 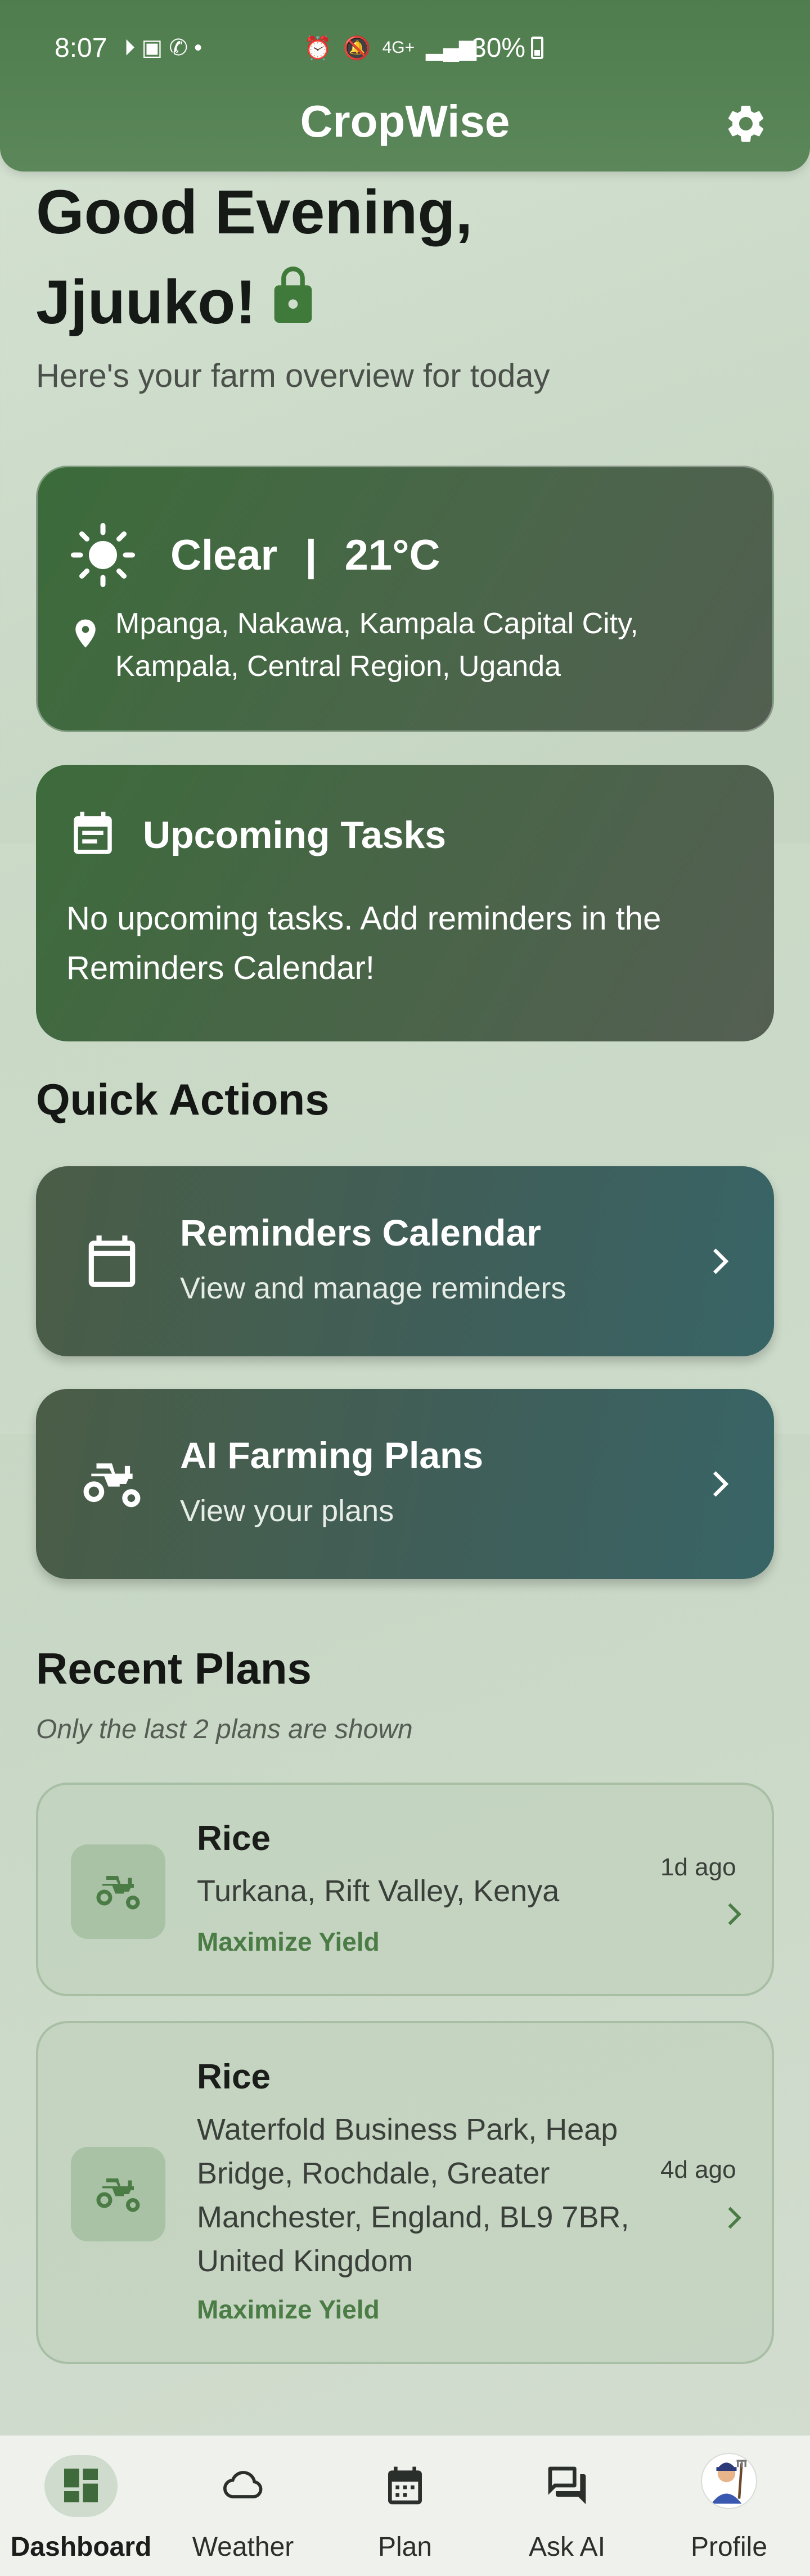 I want to click on weather-temperature: 21°C, so click(x=392, y=555).